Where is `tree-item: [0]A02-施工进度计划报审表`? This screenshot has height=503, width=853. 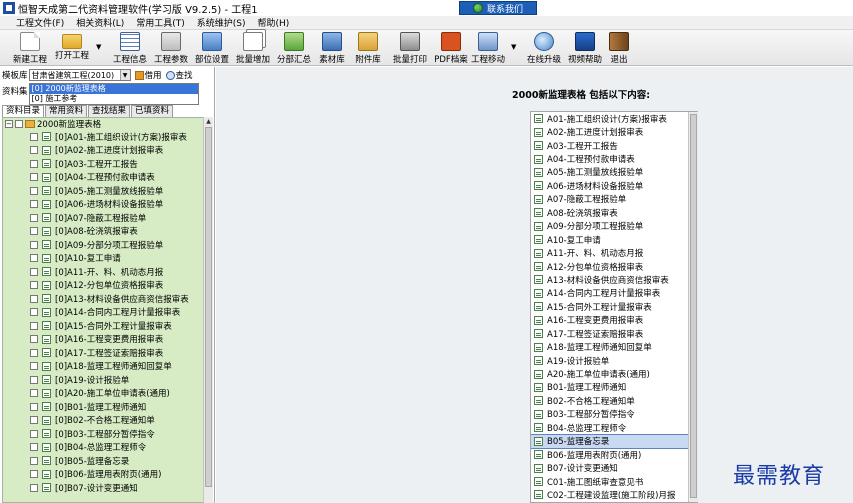
tree-item: [0]A02-施工进度计划报审表 is located at coordinates (103, 151).